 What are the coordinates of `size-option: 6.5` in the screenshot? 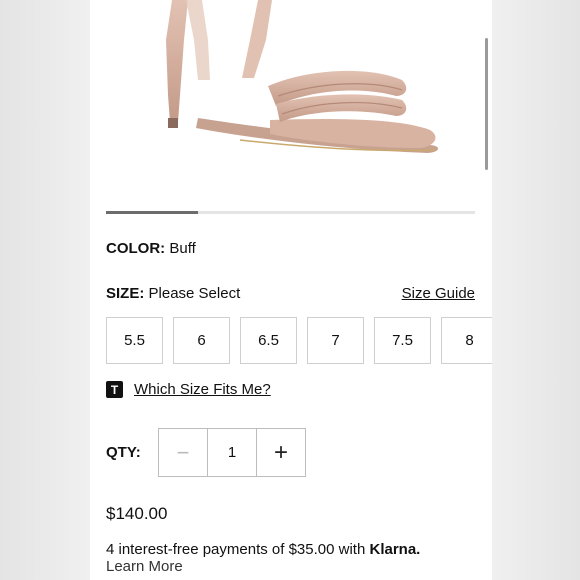 It's located at (268, 340).